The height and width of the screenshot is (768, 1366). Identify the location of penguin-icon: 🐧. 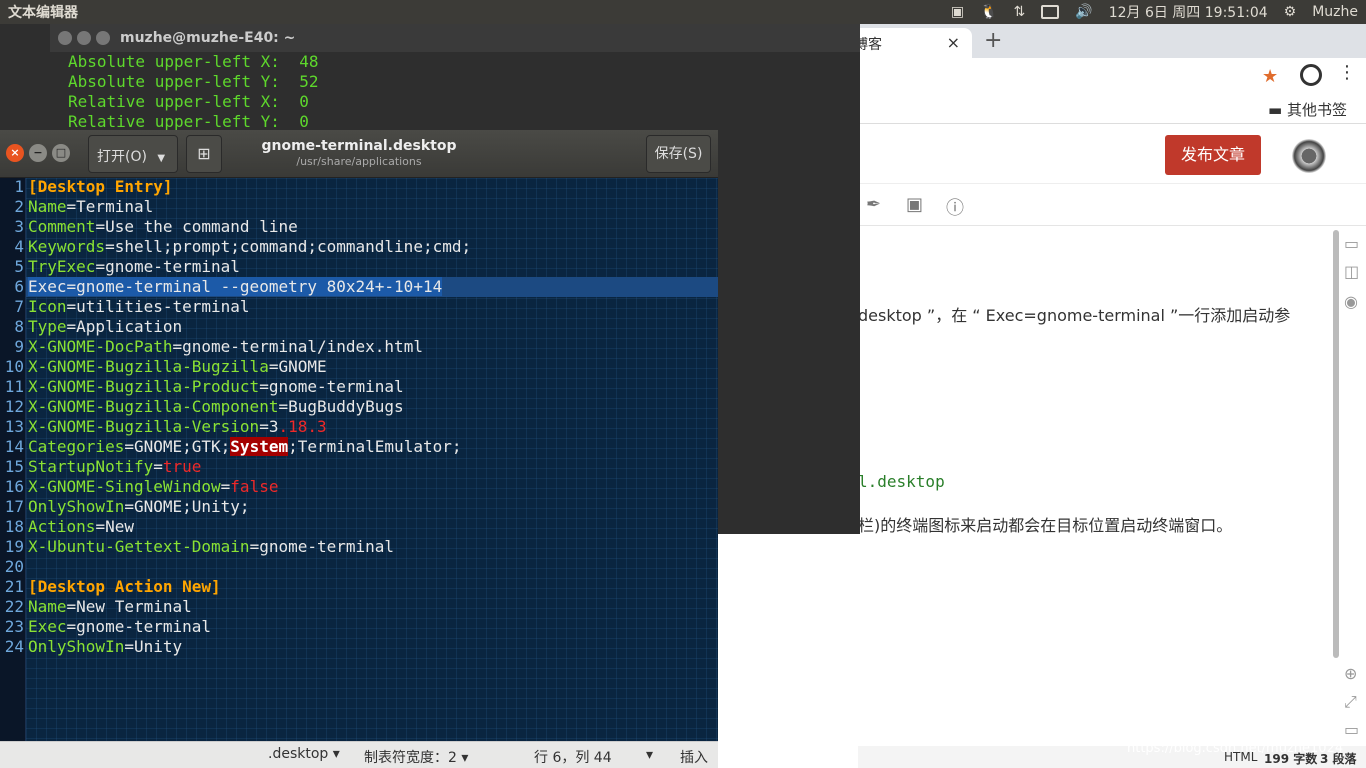
(988, 12).